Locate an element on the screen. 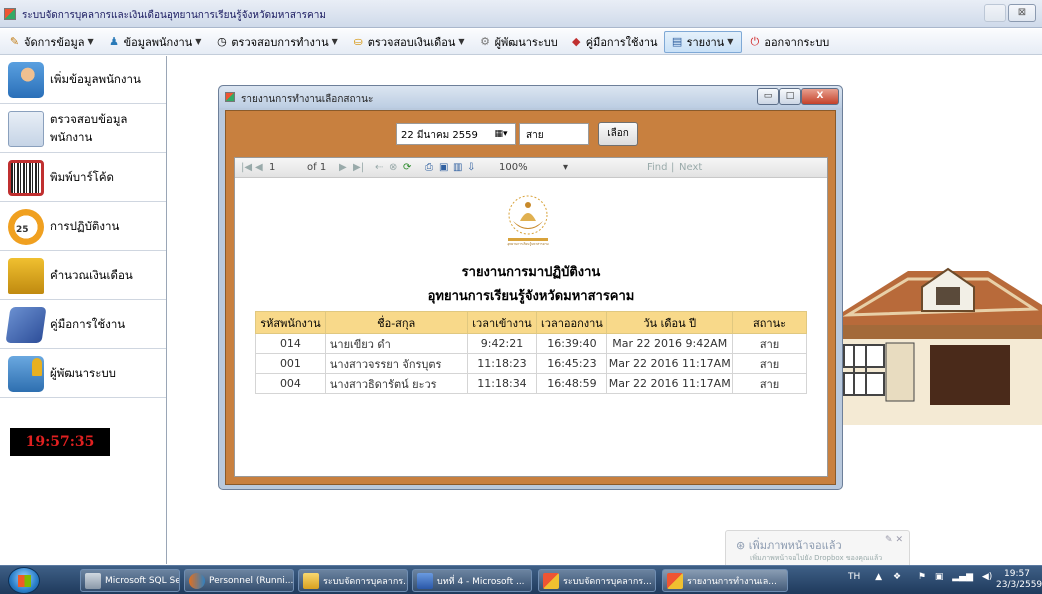 Image resolution: width=1042 pixels, height=594 pixels. sidebar-item-calculate-salary: คำนวณเงินเดือน is located at coordinates (83, 276).